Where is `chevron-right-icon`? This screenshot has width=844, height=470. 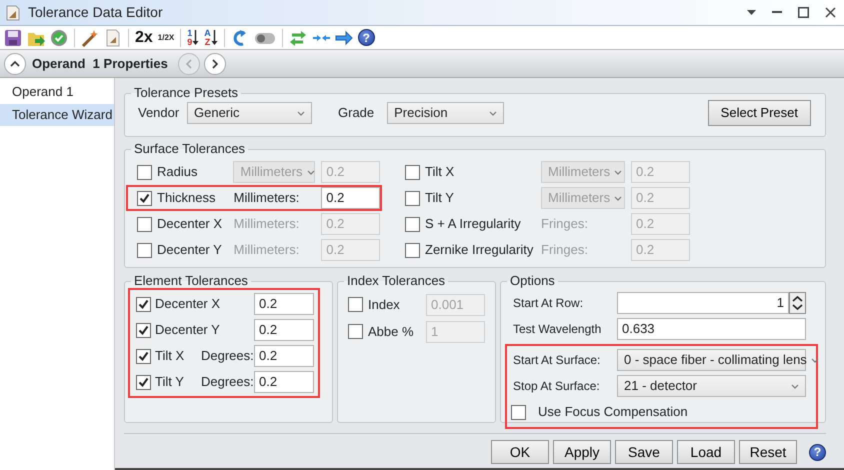 chevron-right-icon is located at coordinates (215, 63).